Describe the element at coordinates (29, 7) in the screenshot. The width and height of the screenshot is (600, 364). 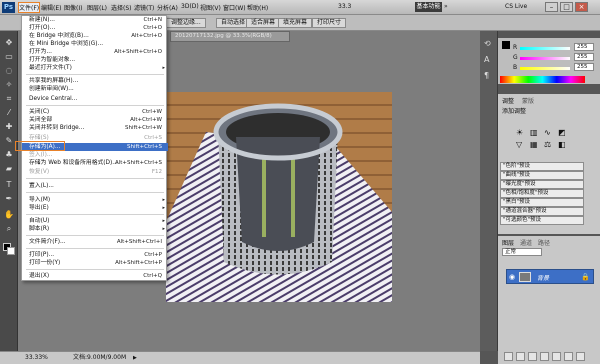
I see `menu-file: 文件(F)` at that location.